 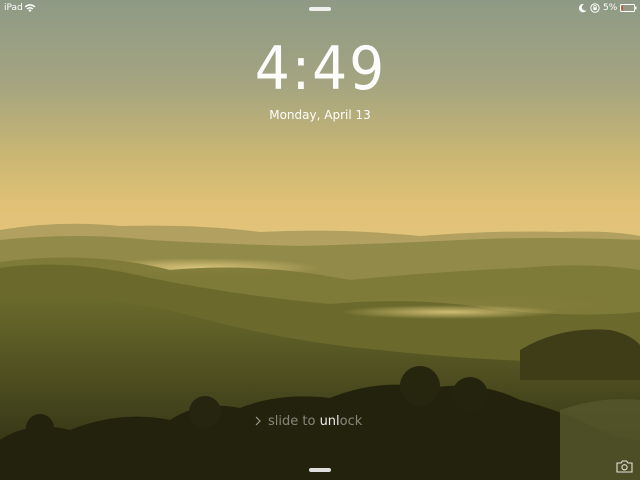 What do you see at coordinates (320, 470) in the screenshot?
I see `control-center-grabber` at bounding box center [320, 470].